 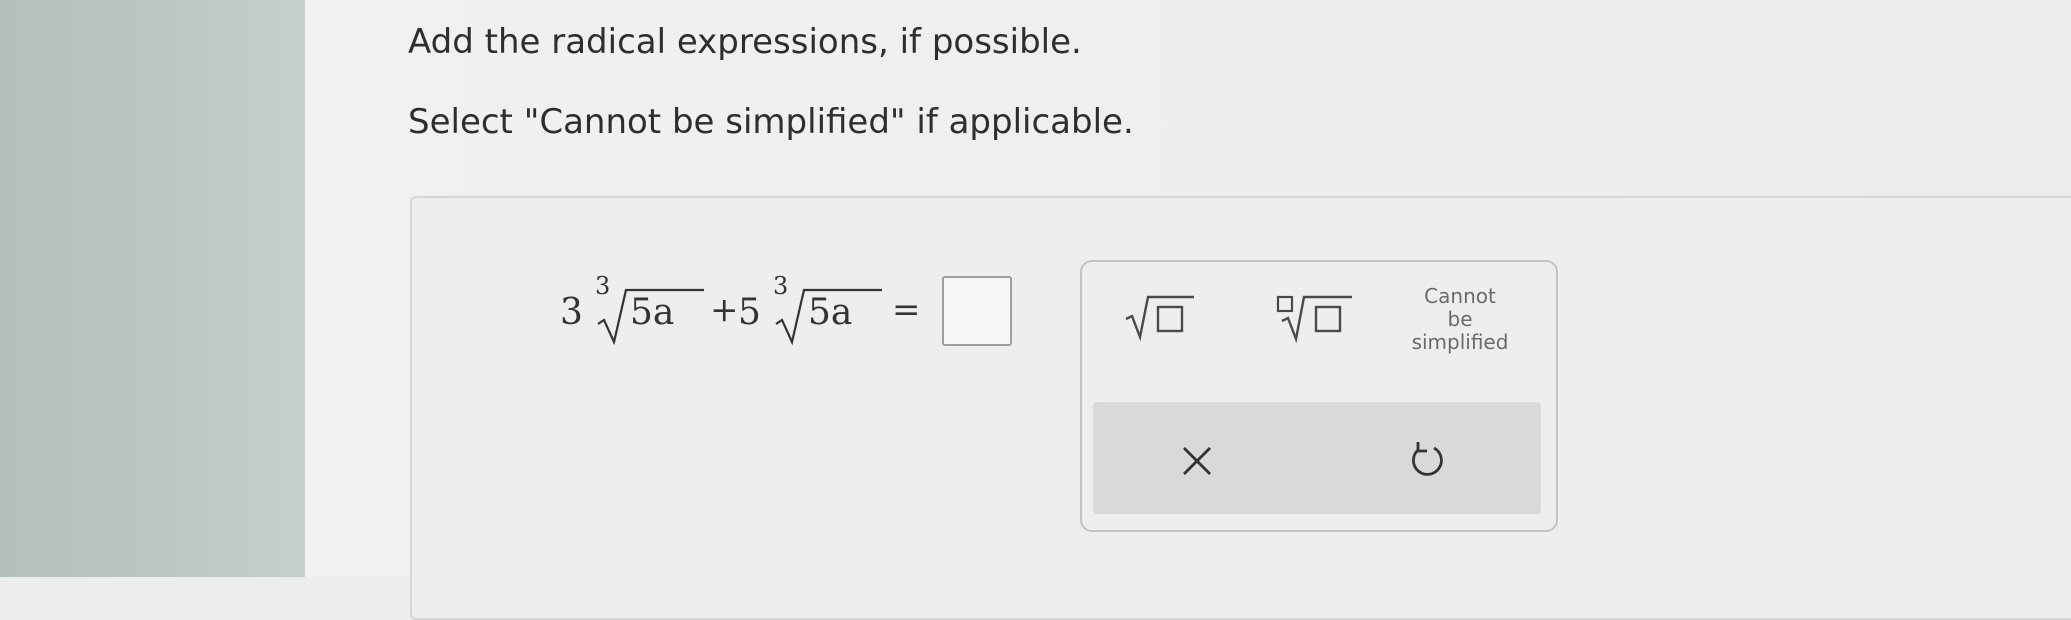 I want to click on undo-icon, so click(x=1427, y=459).